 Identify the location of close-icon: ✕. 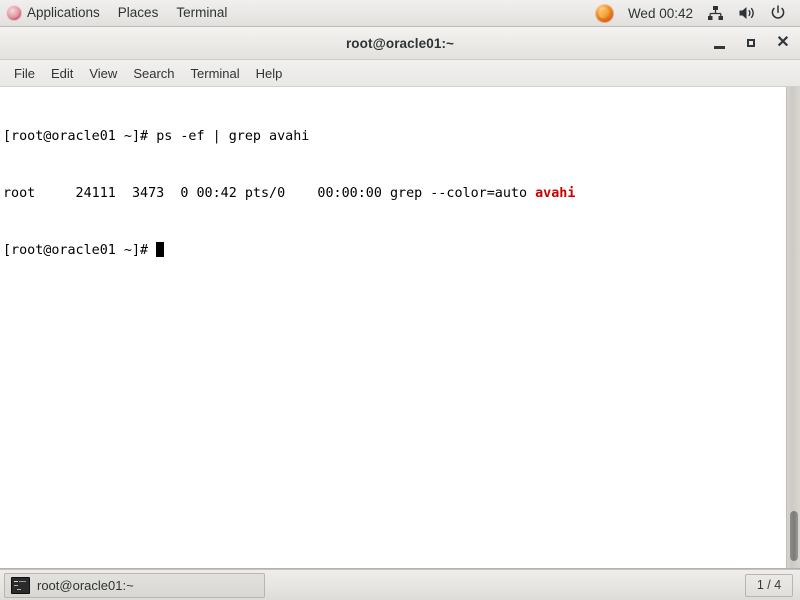
(783, 42).